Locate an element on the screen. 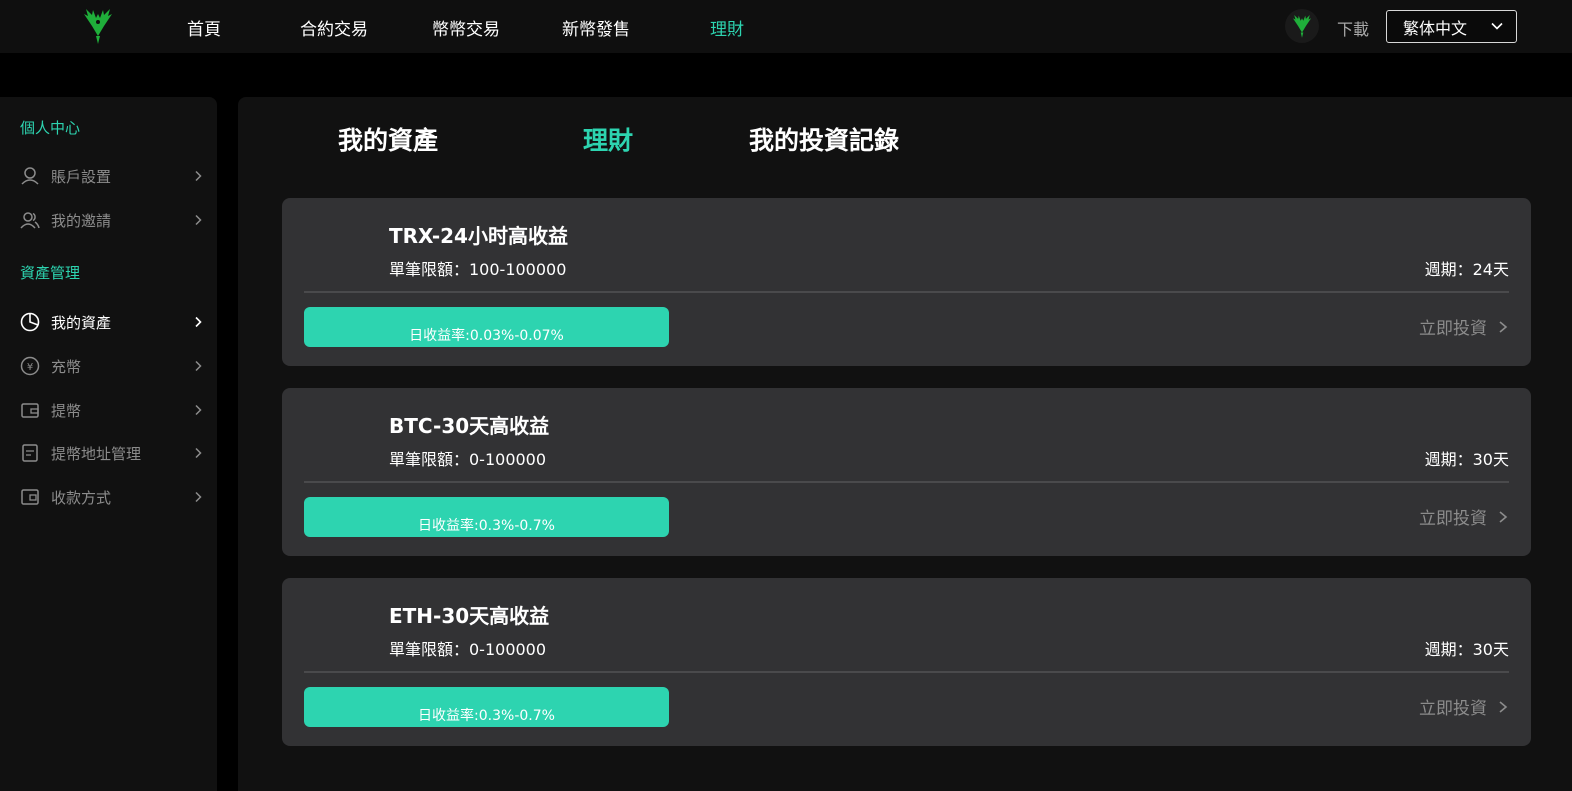 The height and width of the screenshot is (791, 1572). language-value: 繁体中文 is located at coordinates (1435, 28).